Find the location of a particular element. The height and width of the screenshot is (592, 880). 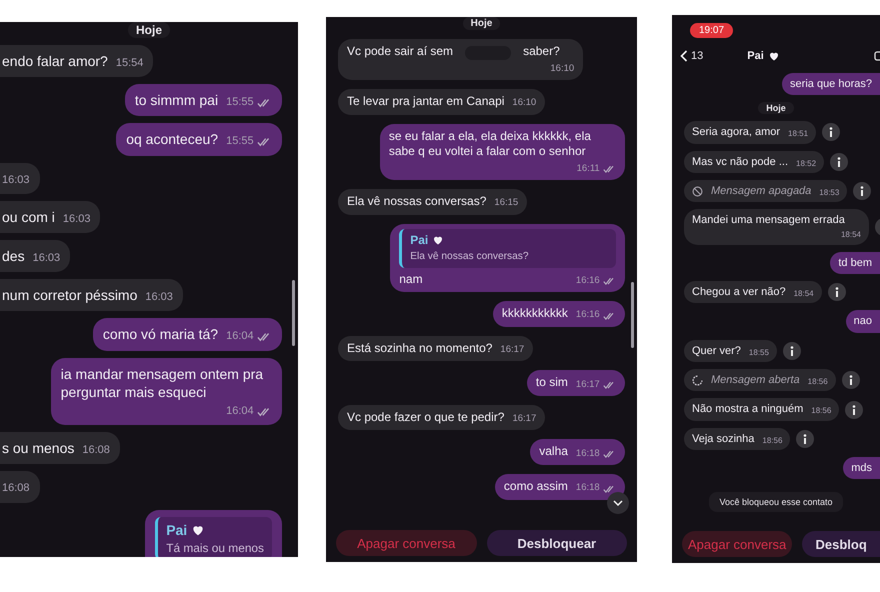

message-text: Te levar pra jantar em Canapi is located at coordinates (425, 102).